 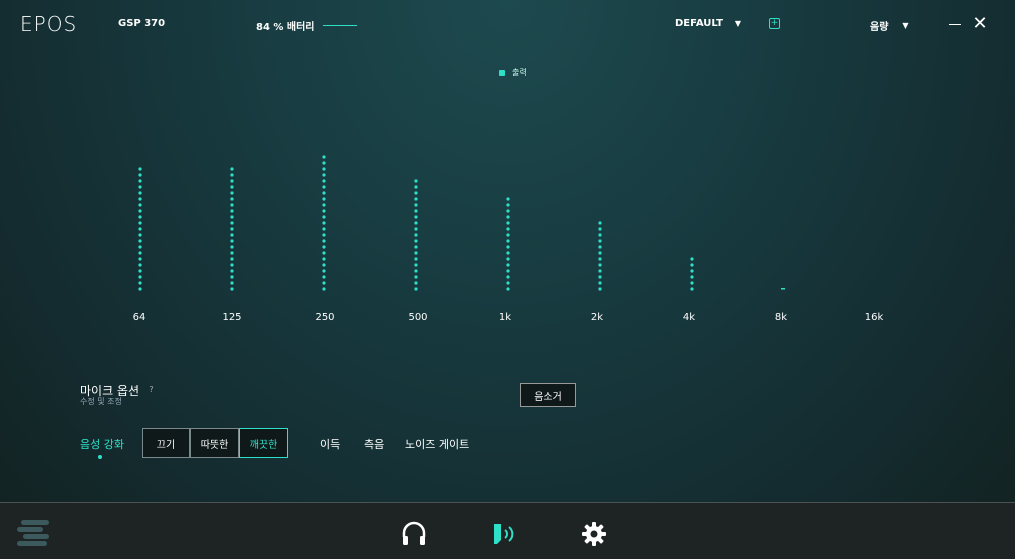 What do you see at coordinates (339, 25) in the screenshot?
I see `battery-bar` at bounding box center [339, 25].